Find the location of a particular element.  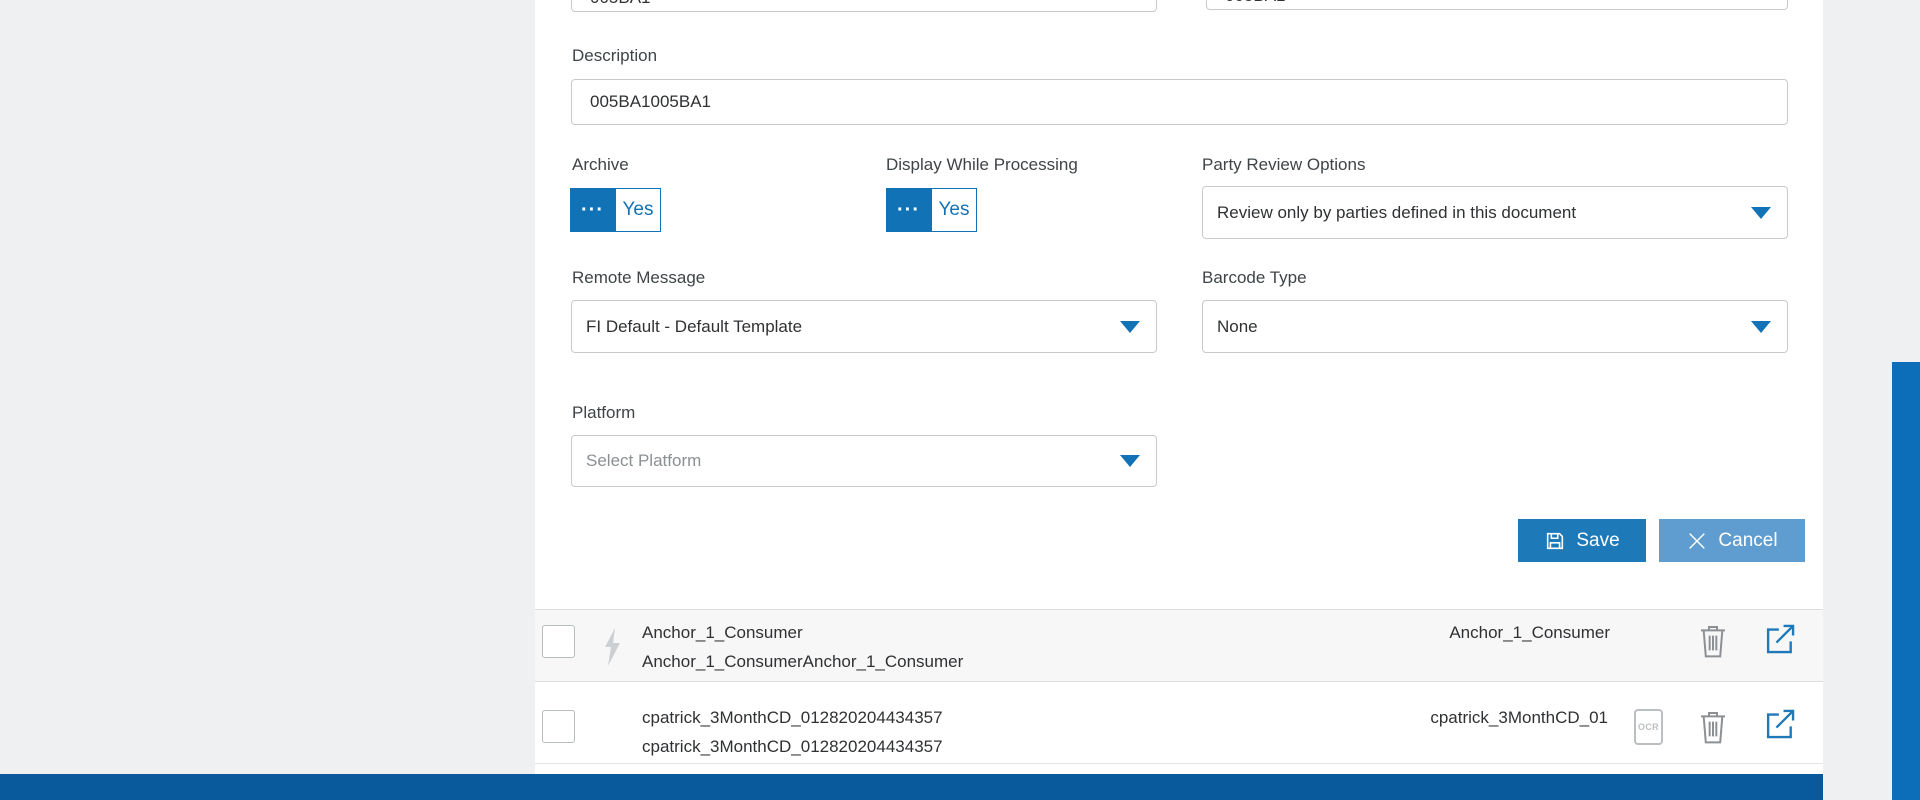

save-button: Save is located at coordinates (1582, 540).